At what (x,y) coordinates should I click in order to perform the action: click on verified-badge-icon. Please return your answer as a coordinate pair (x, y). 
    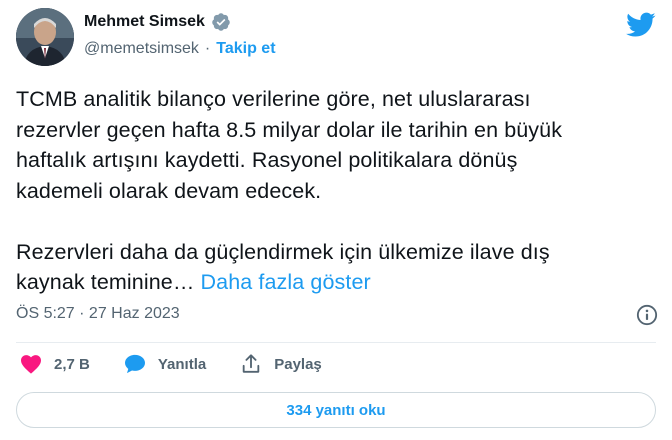
    Looking at the image, I should click on (221, 22).